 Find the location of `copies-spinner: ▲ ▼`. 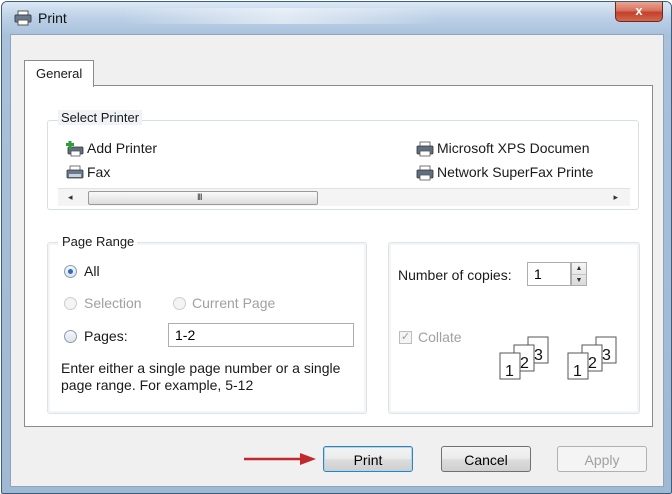

copies-spinner: ▲ ▼ is located at coordinates (579, 274).